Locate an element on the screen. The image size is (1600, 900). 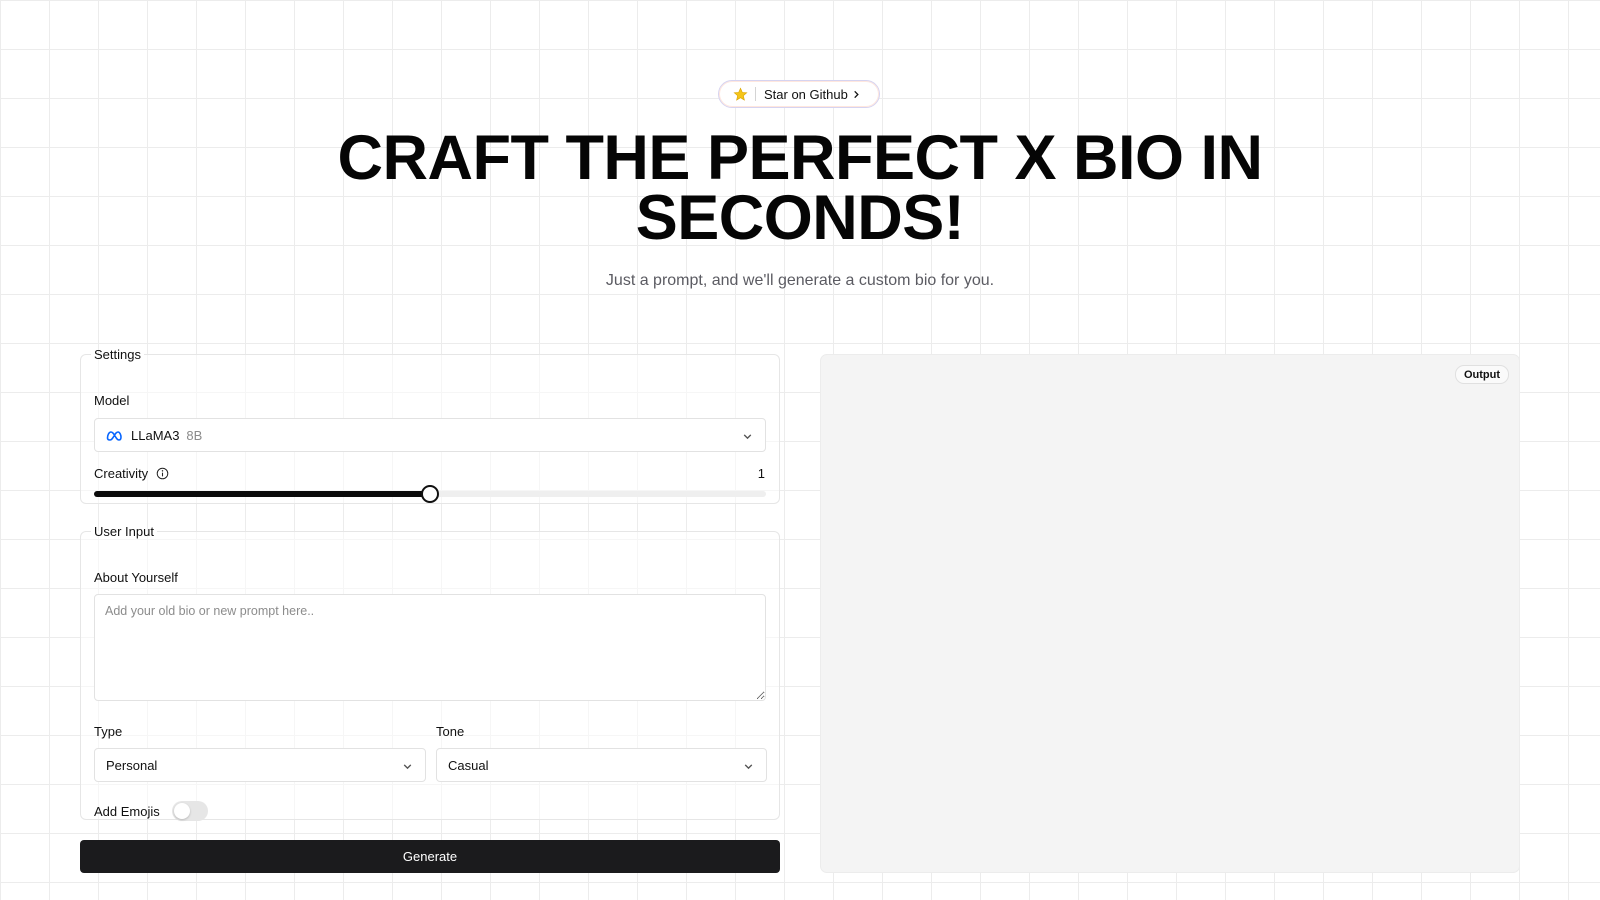
model-size: 8B is located at coordinates (194, 435).